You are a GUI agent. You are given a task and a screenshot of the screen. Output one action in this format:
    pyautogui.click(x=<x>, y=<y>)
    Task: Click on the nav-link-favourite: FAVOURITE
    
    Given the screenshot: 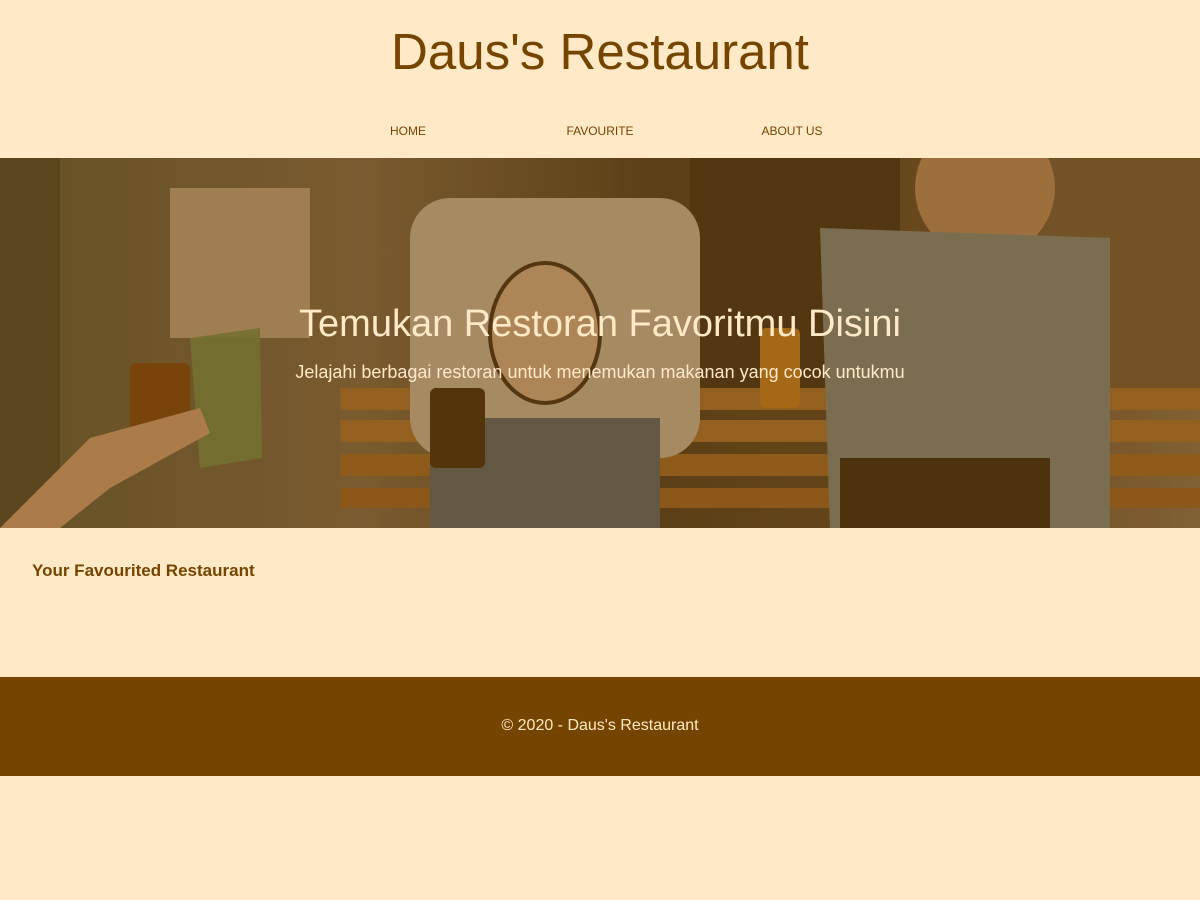 What is the action you would take?
    pyautogui.click(x=599, y=131)
    